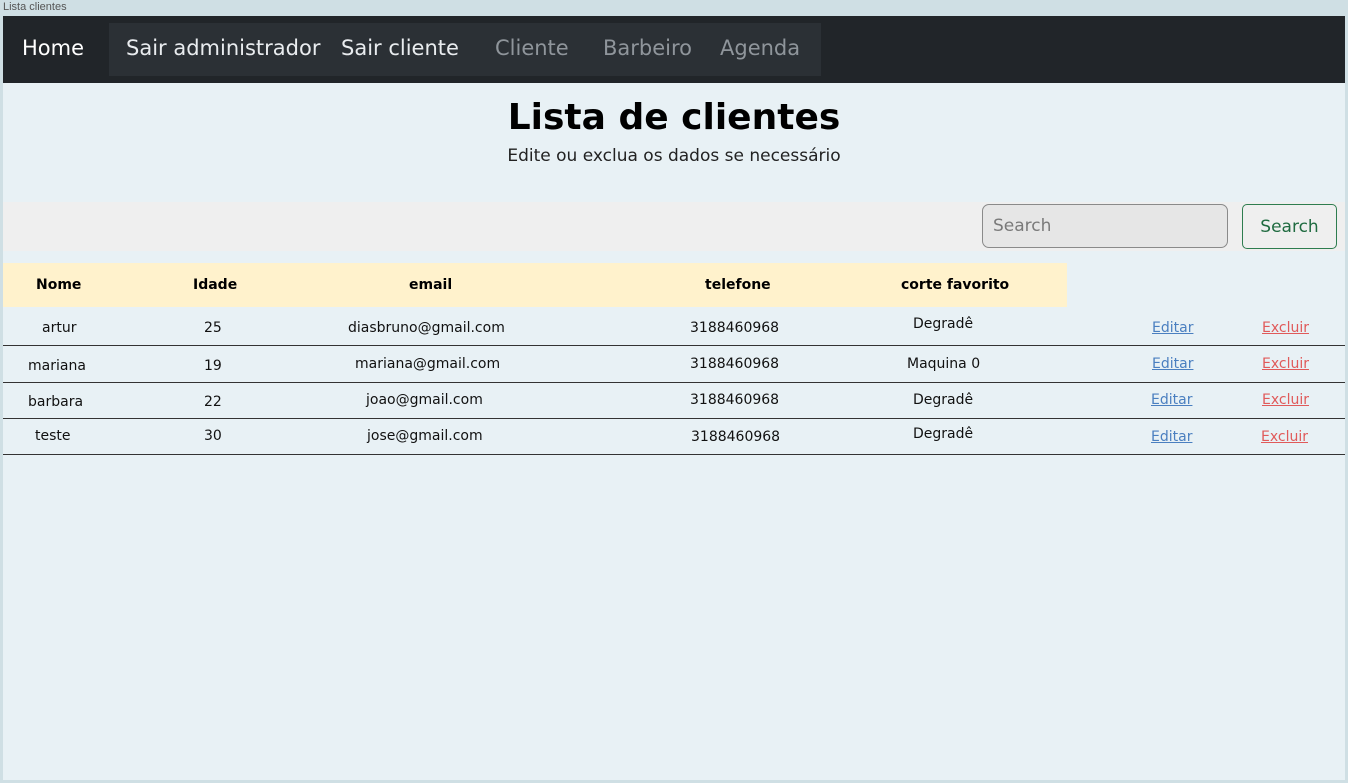 This screenshot has height=783, width=1348. I want to click on cell-nome: artur, so click(59, 328).